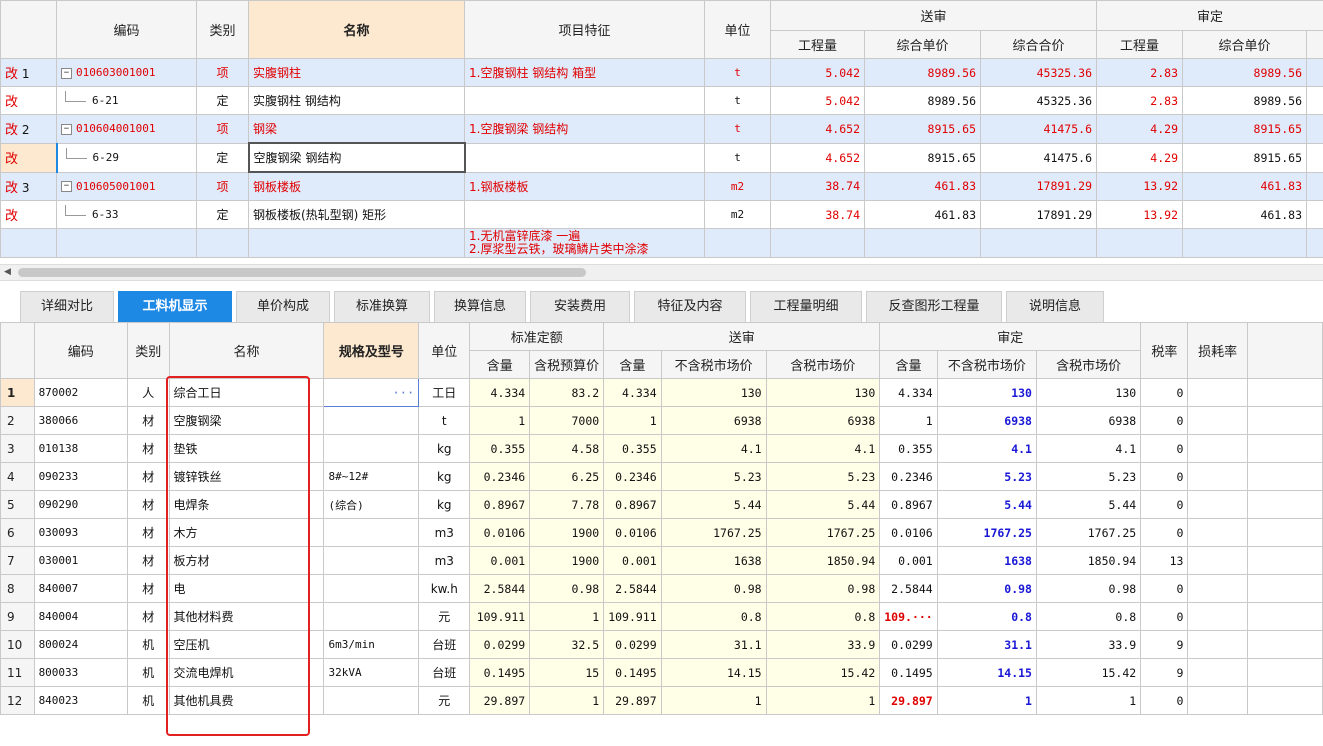 Image resolution: width=1323 pixels, height=746 pixels. Describe the element at coordinates (1088, 476) in the screenshot. I see `cell-a-incl: 5.23` at that location.